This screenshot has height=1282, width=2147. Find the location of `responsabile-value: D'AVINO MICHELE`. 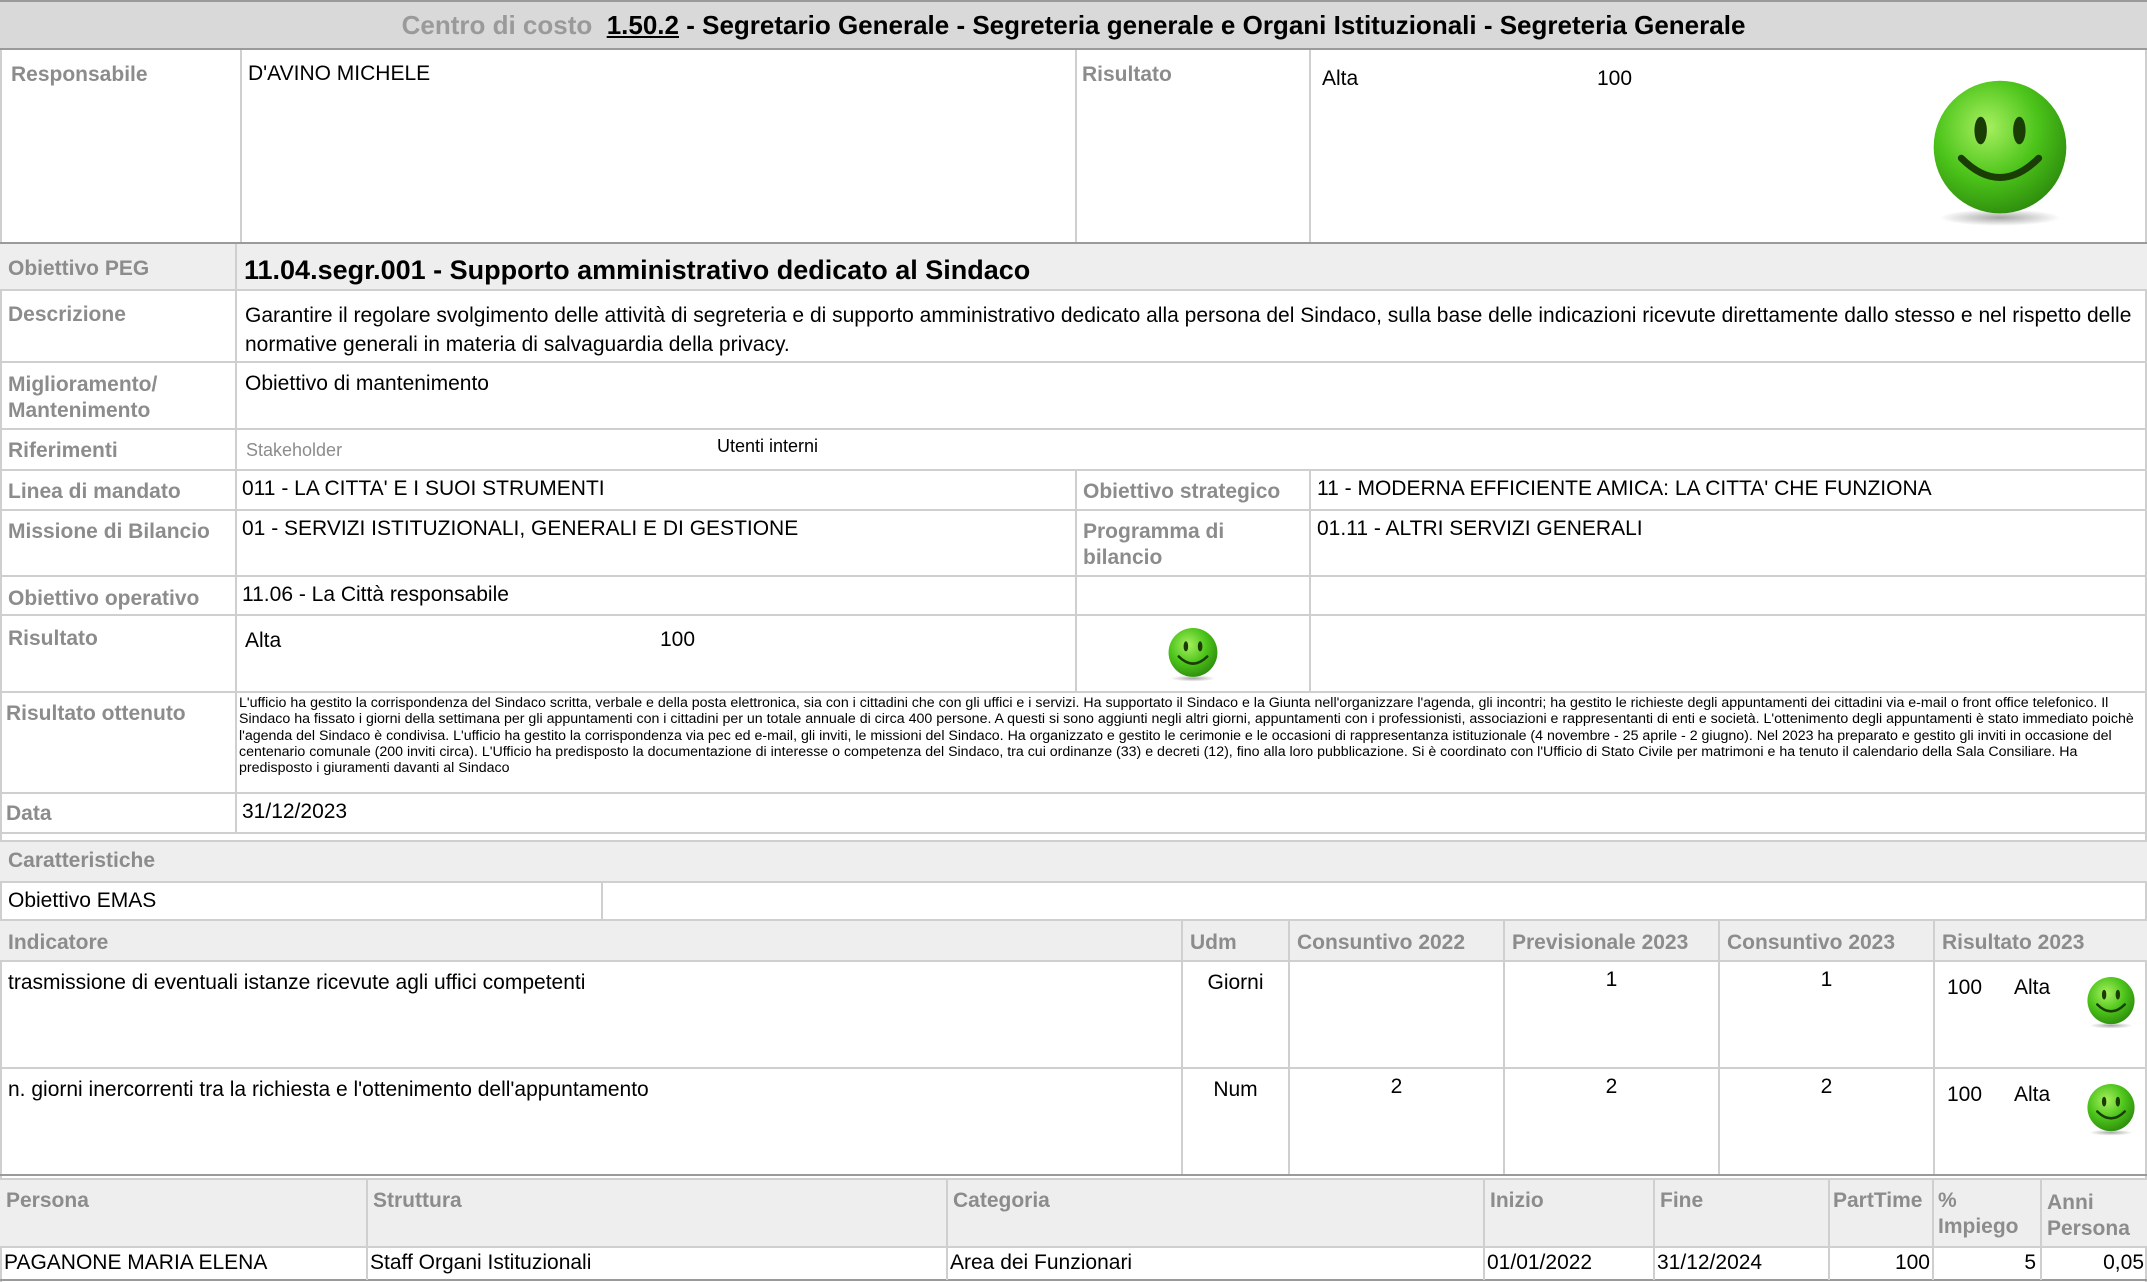

responsabile-value: D'AVINO MICHELE is located at coordinates (339, 73).